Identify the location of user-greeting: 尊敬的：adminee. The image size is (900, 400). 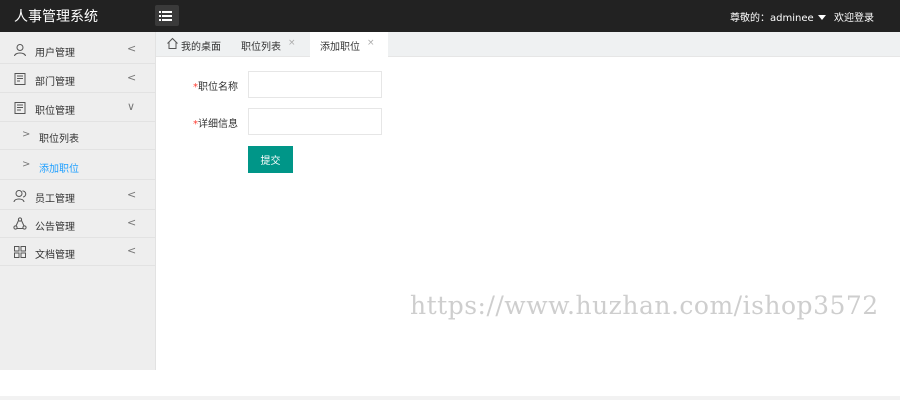
(772, 18).